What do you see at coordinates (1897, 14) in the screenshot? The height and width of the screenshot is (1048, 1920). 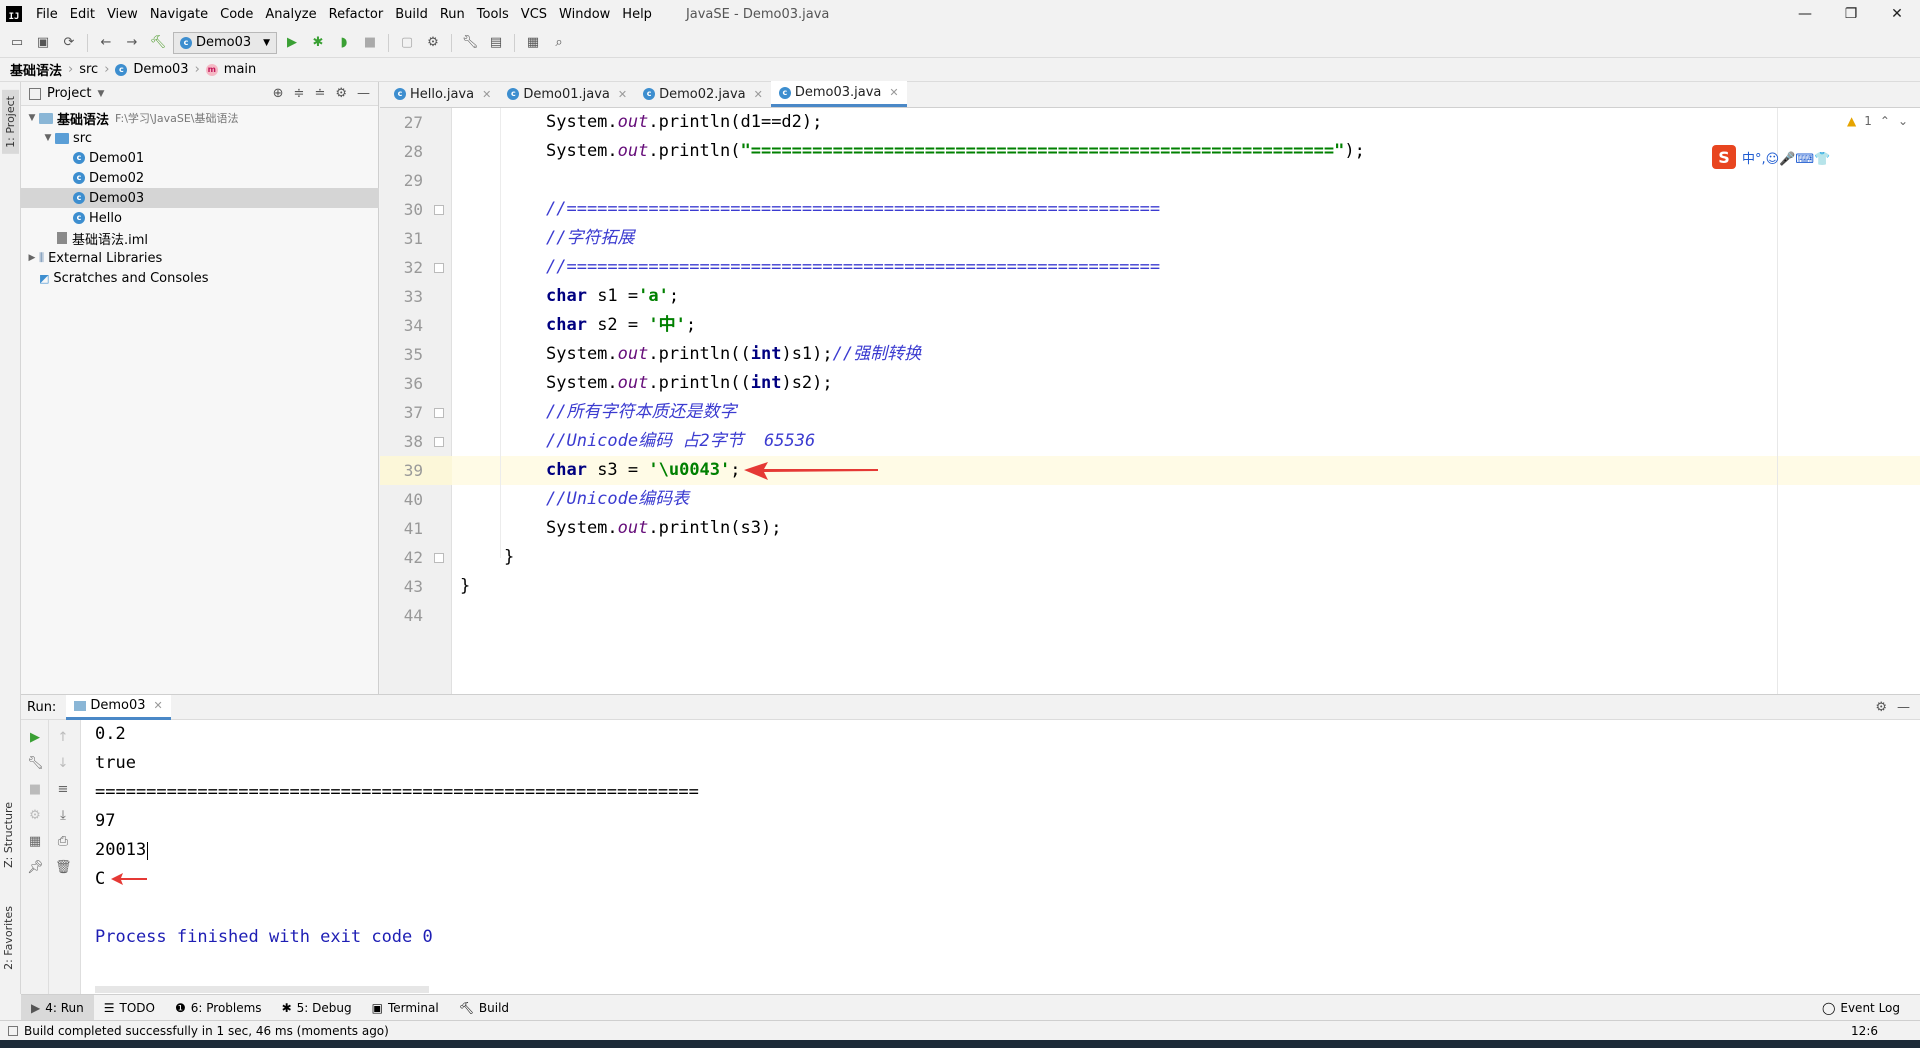 I see `close-button: ✕` at bounding box center [1897, 14].